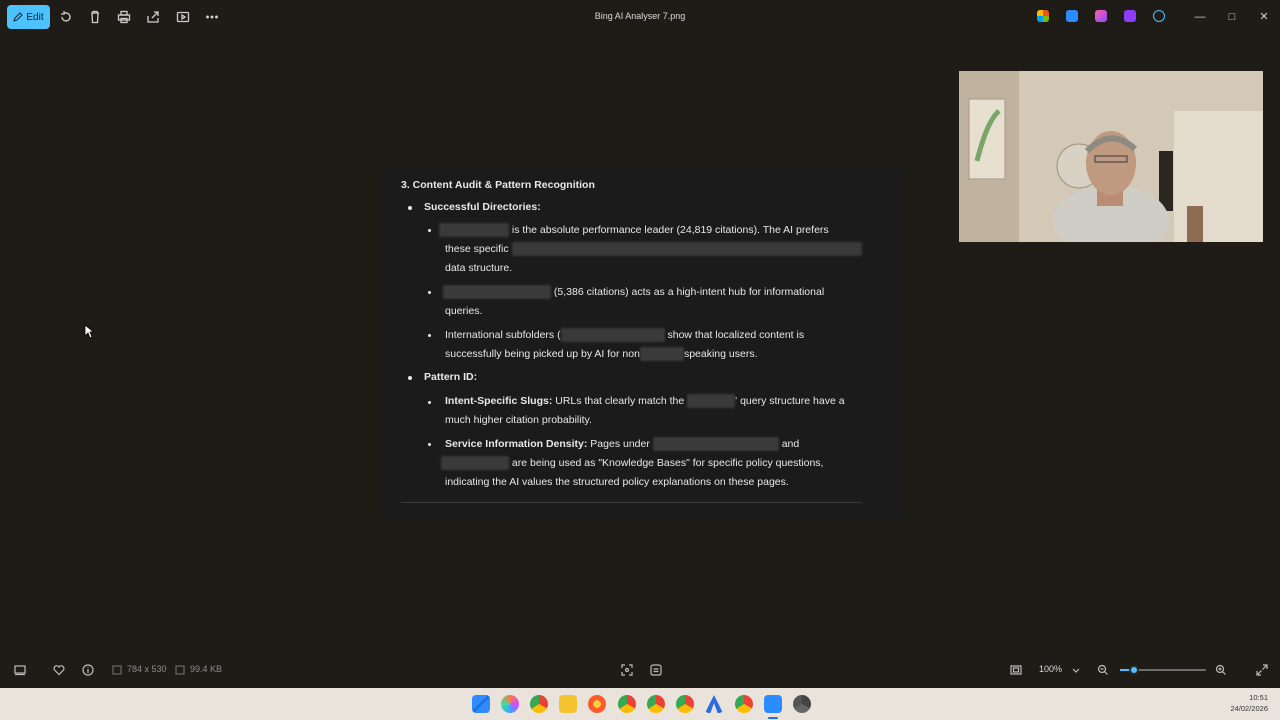 This screenshot has height=720, width=1280. I want to click on chevron-down-icon, so click(1077, 670).